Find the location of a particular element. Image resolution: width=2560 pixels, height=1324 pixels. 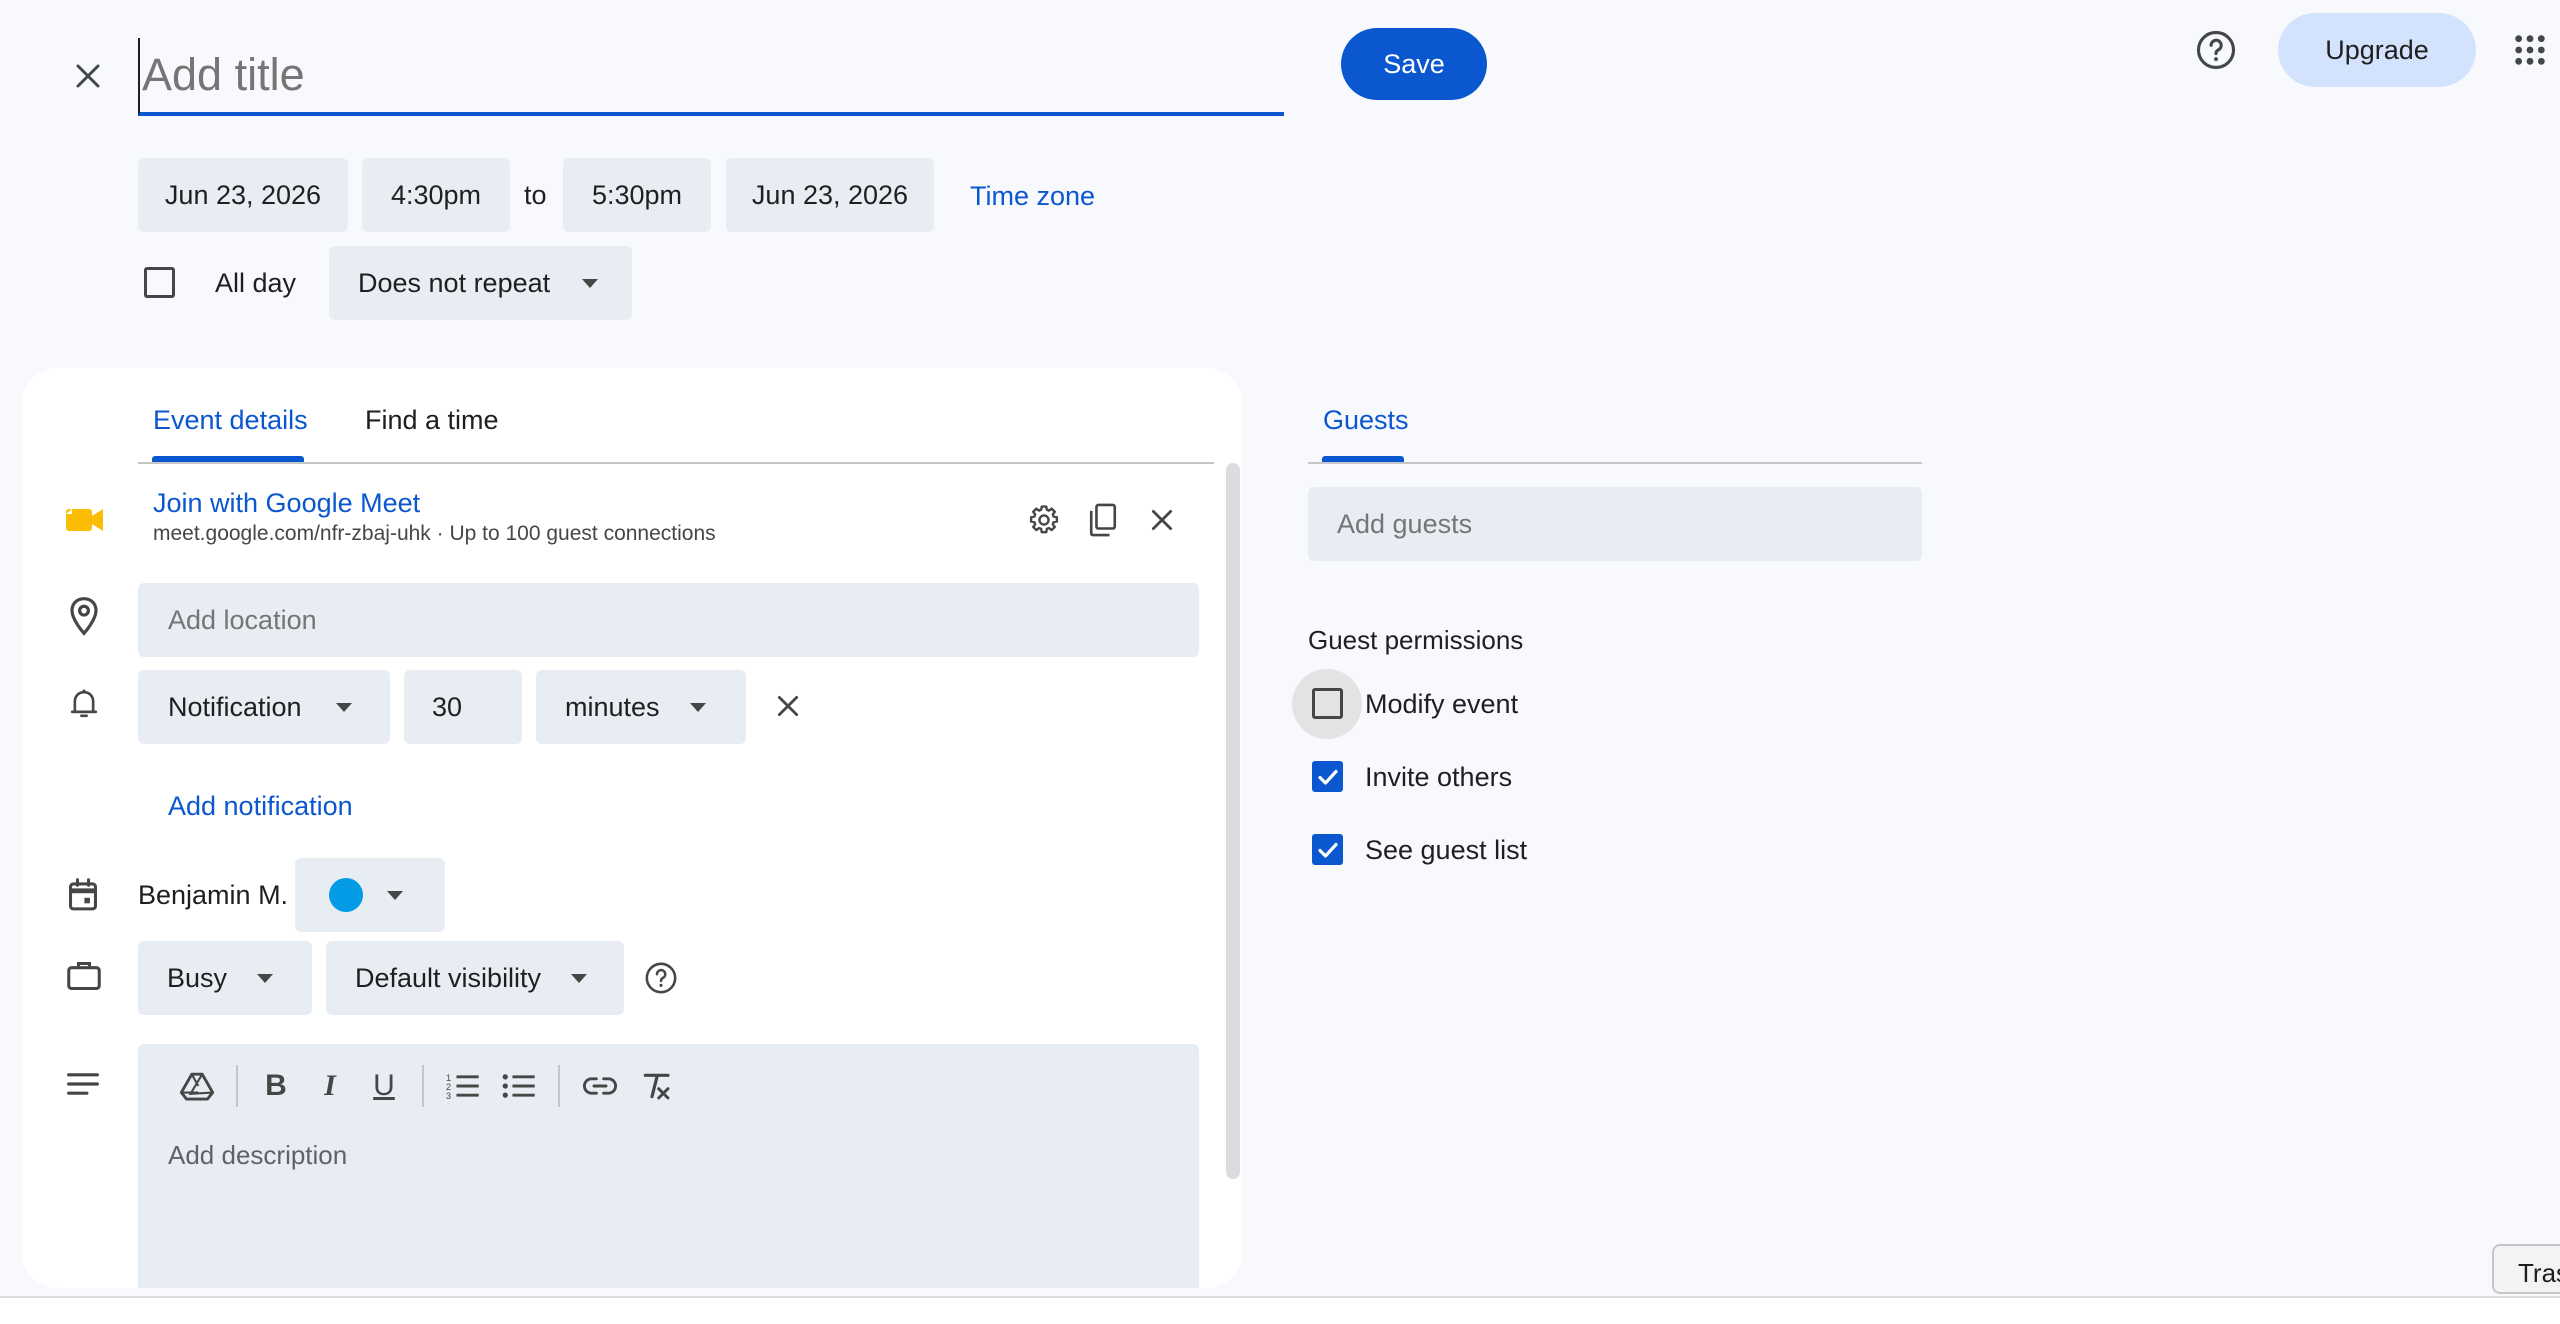

apps-grid-icon is located at coordinates (2530, 50).